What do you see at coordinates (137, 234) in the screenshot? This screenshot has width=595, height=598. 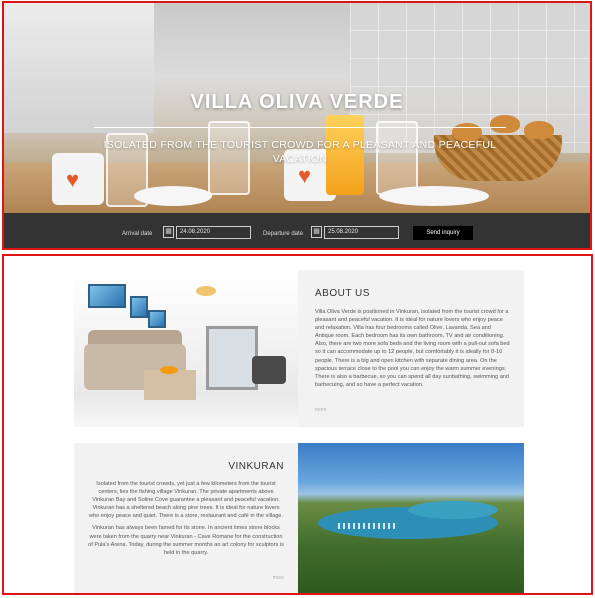 I see `arrival-date-label: Arrival date` at bounding box center [137, 234].